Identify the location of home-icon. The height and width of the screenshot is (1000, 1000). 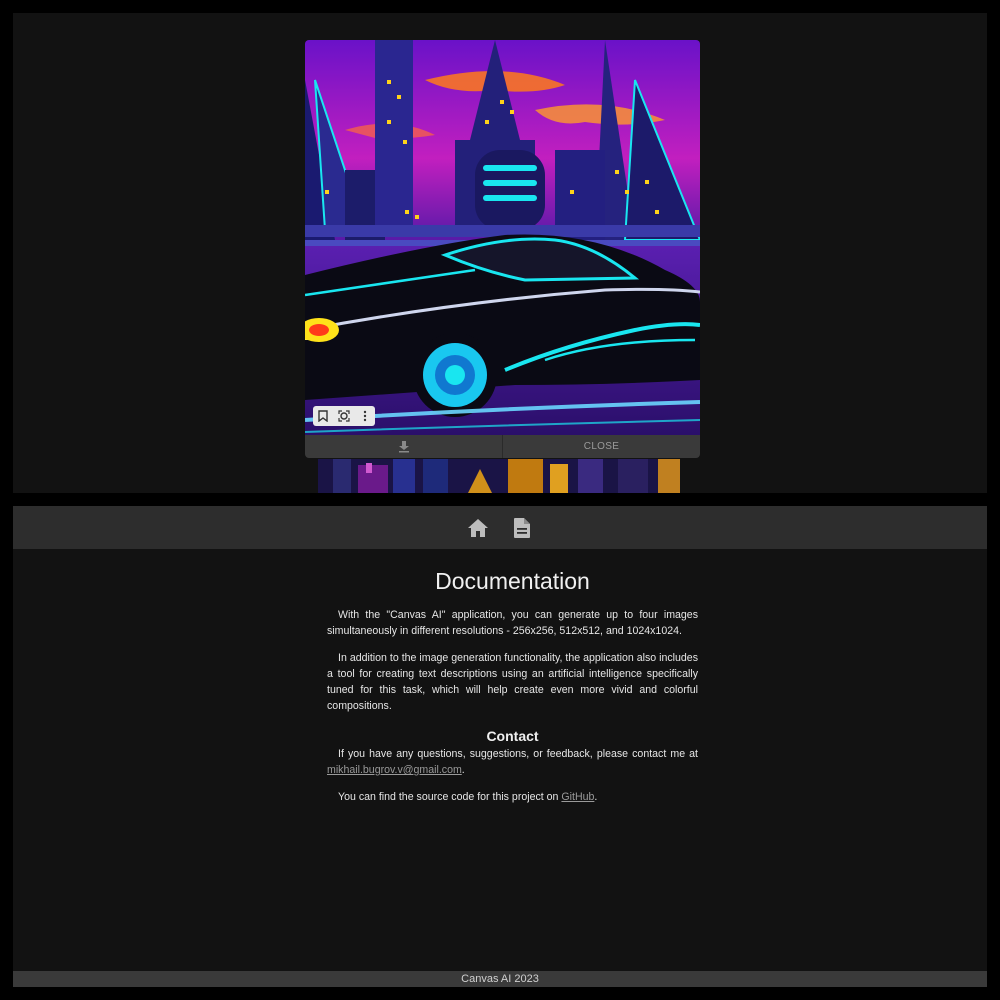
(478, 527).